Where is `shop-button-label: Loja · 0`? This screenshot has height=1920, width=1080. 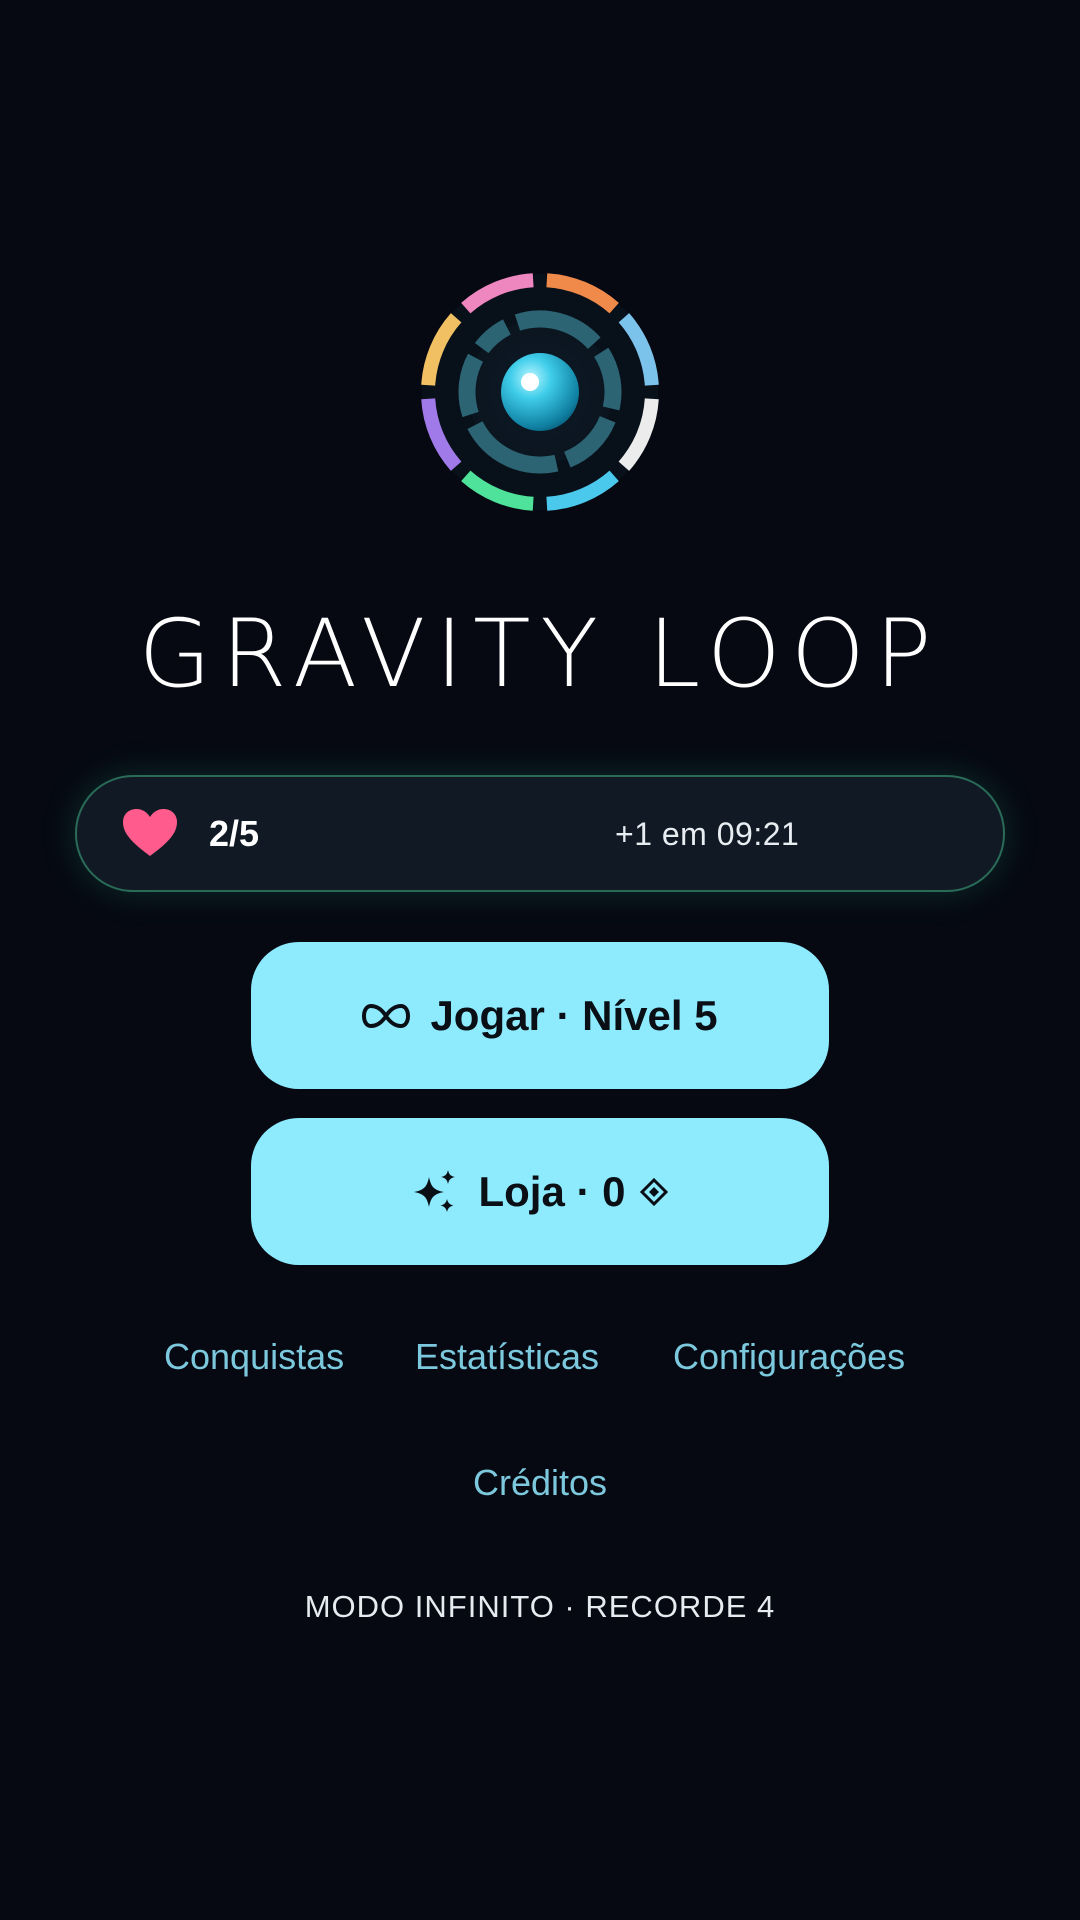 shop-button-label: Loja · 0 is located at coordinates (552, 1191).